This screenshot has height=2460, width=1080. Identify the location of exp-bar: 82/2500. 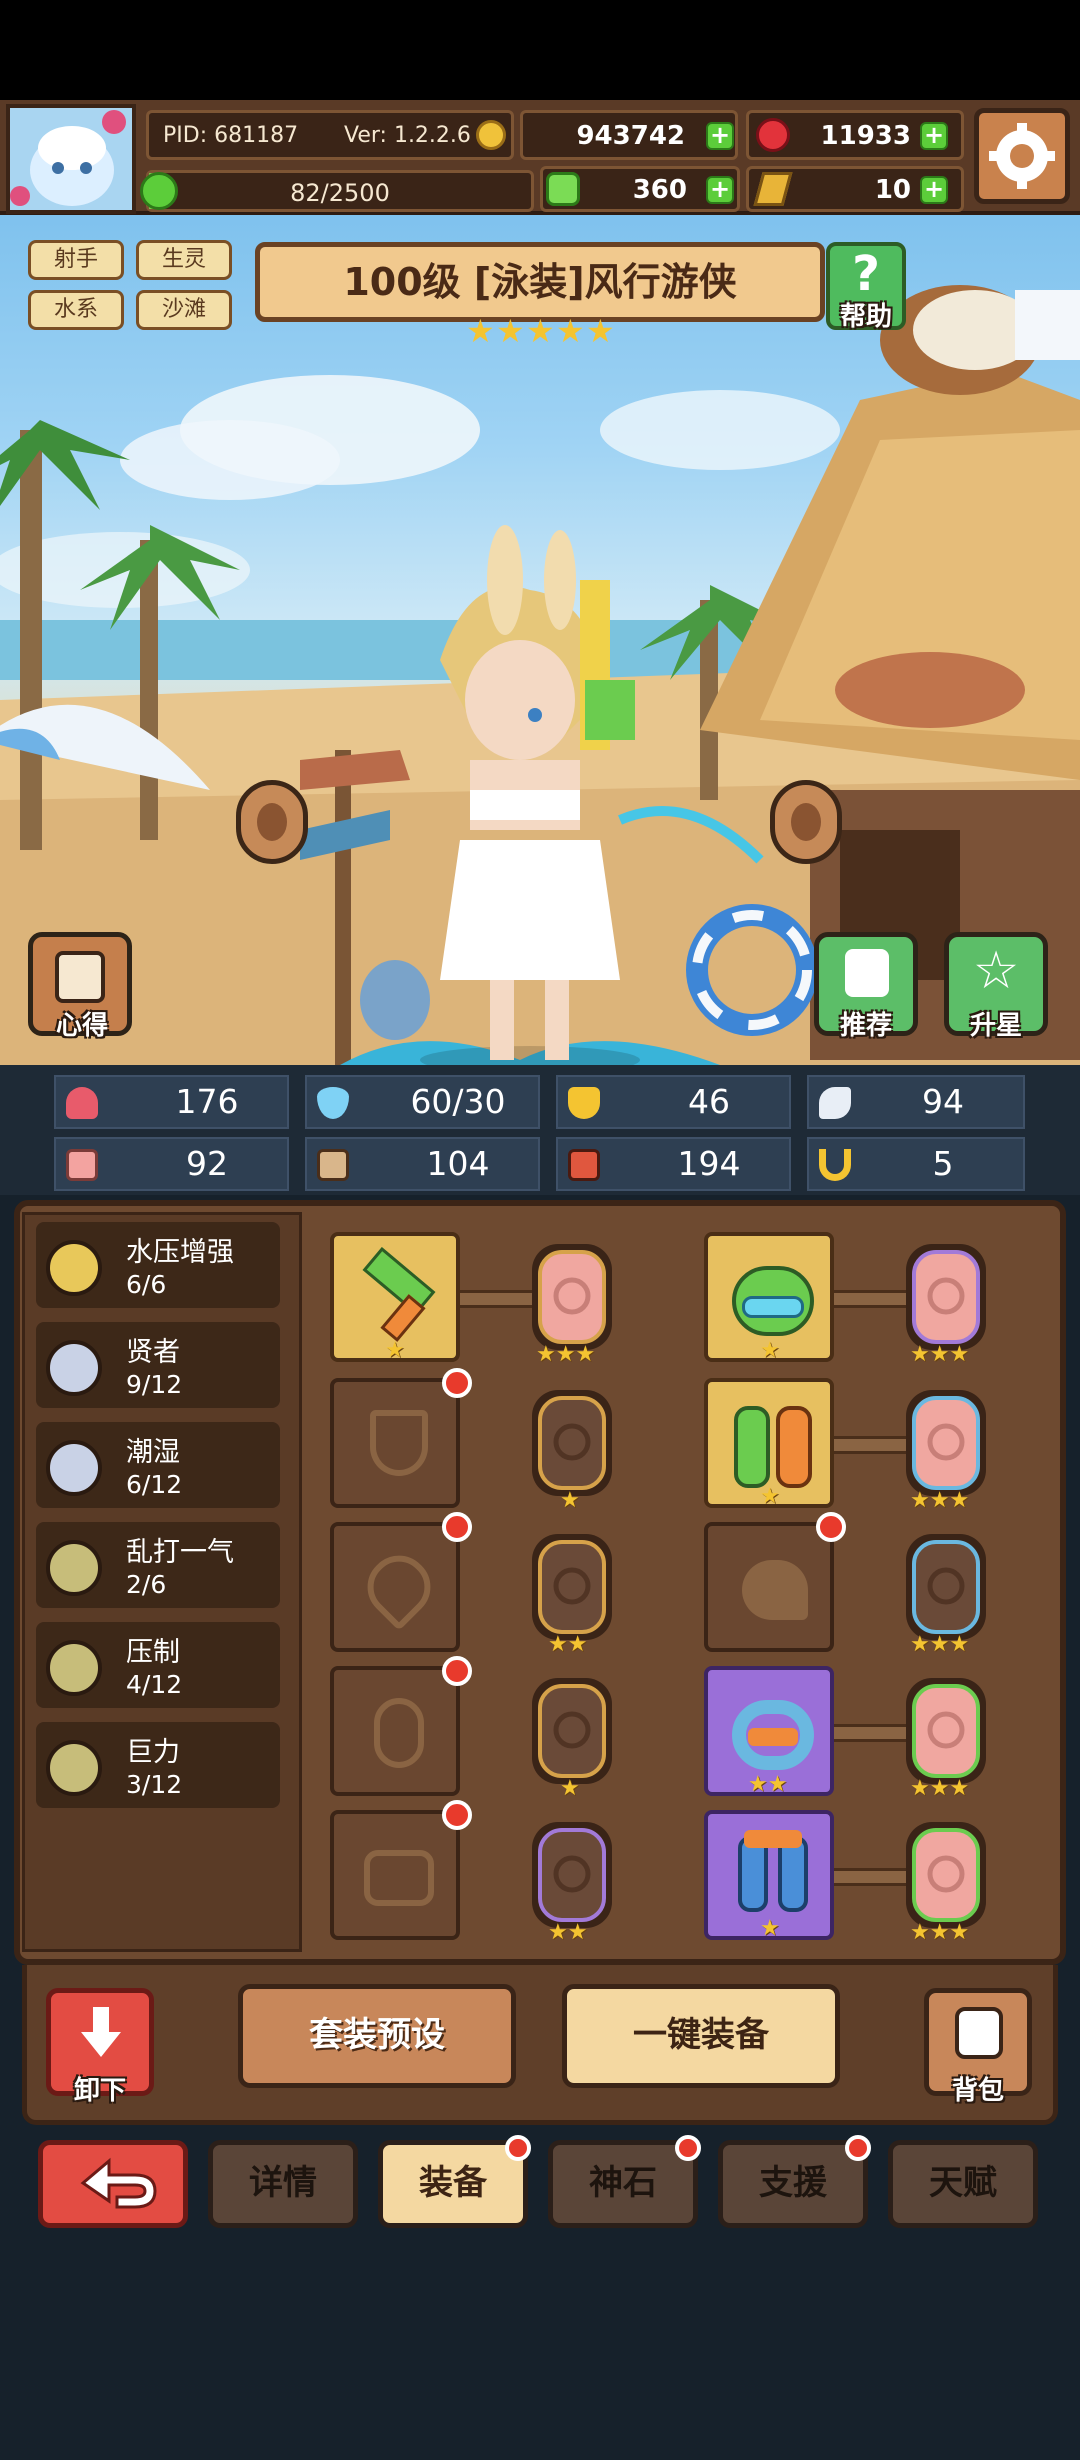
(340, 191).